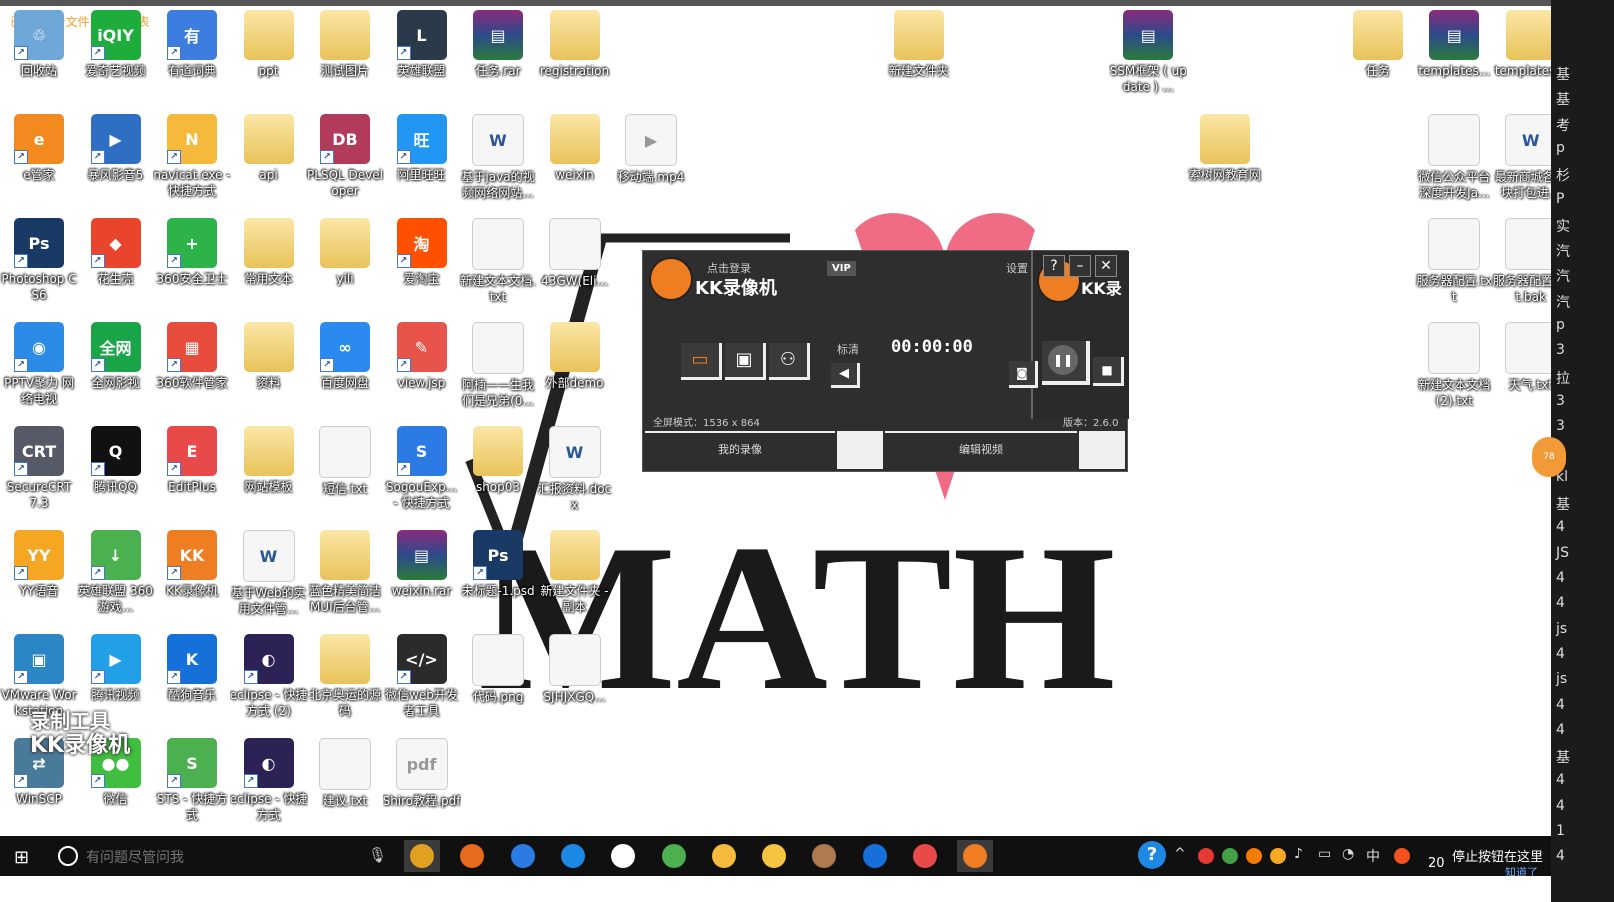 The width and height of the screenshot is (1614, 902). What do you see at coordinates (575, 60) in the screenshot?
I see `desktop-icon: registration` at bounding box center [575, 60].